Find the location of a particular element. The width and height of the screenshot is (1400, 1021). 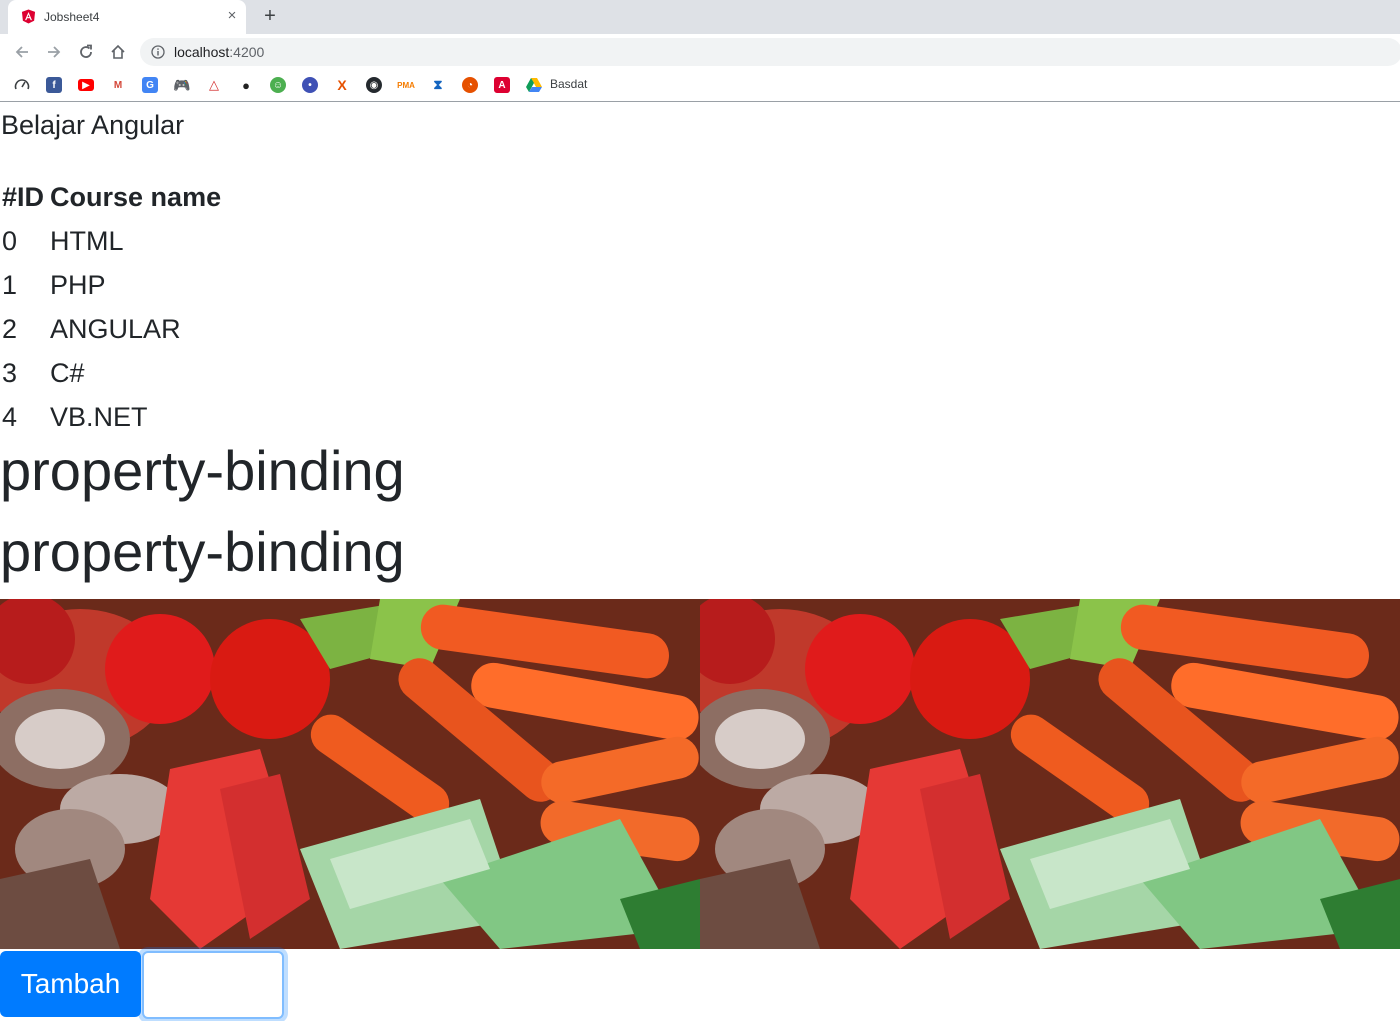

gamepad-bookmark-icon: 🎮 is located at coordinates (181, 85).